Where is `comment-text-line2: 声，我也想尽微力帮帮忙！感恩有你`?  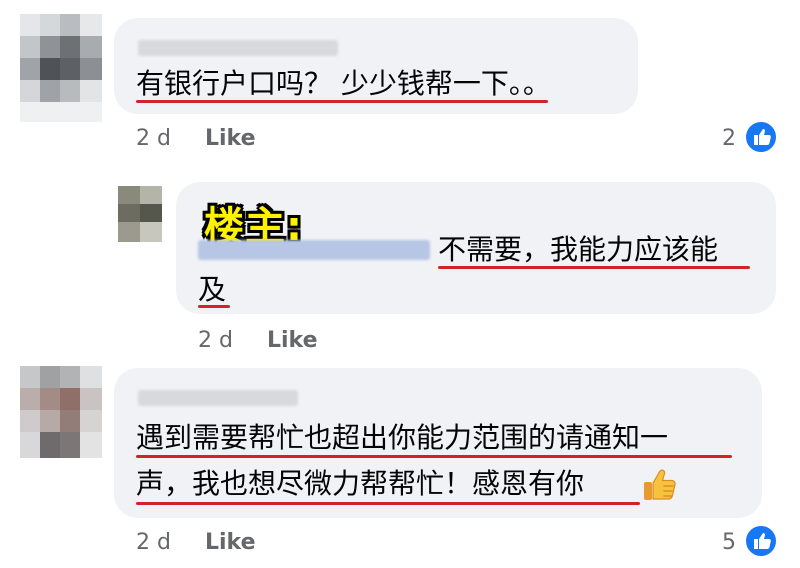
comment-text-line2: 声，我也想尽微力帮帮忙！感恩有你 is located at coordinates (360, 483).